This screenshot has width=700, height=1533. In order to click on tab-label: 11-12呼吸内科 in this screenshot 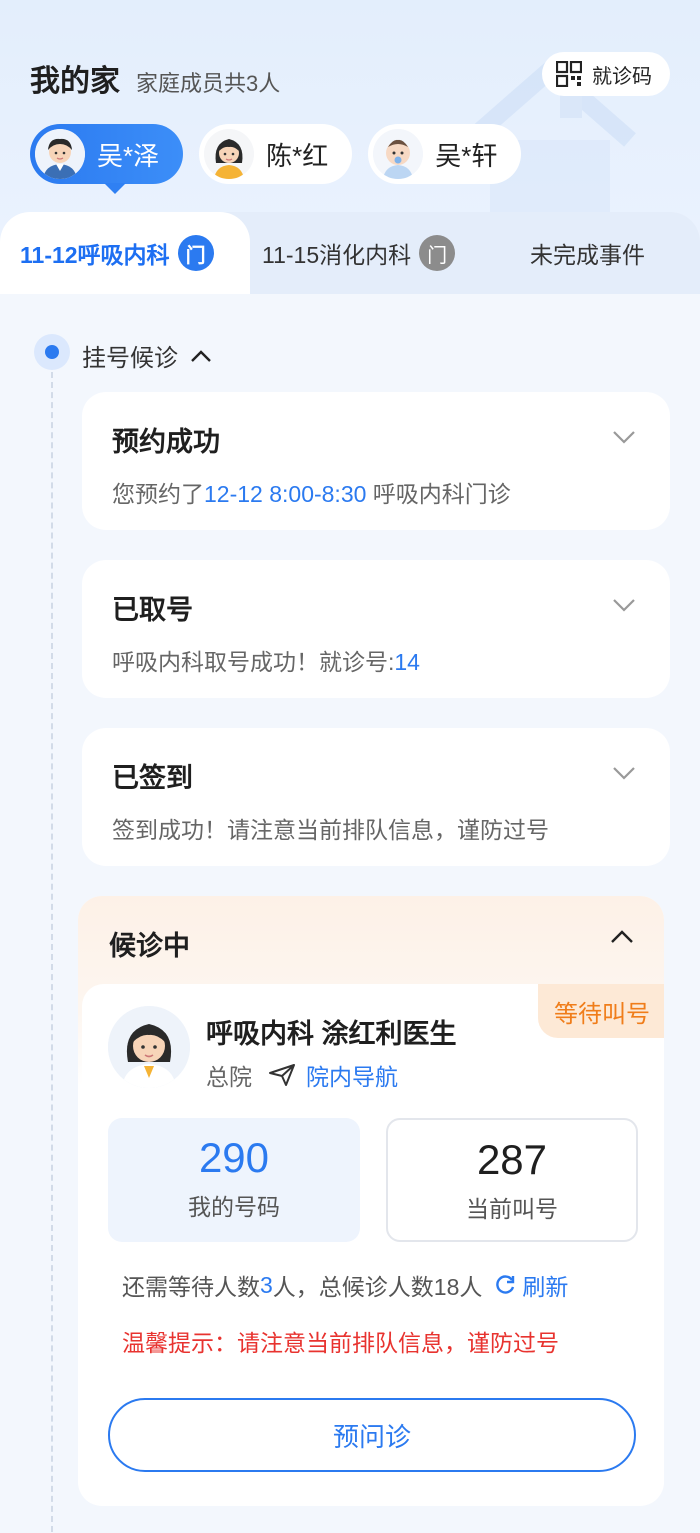, I will do `click(95, 255)`.